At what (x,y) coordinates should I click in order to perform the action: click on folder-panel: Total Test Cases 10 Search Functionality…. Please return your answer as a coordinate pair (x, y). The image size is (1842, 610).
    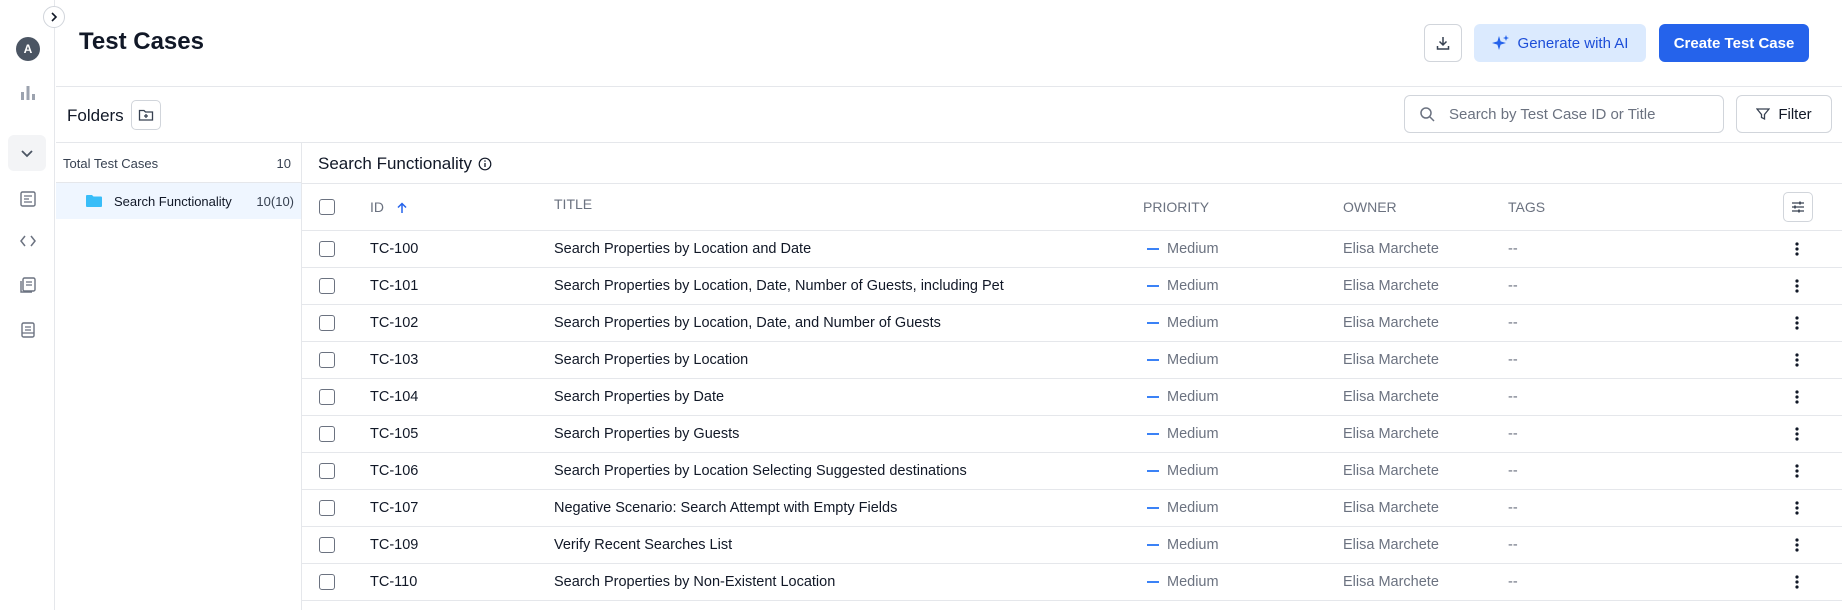
    Looking at the image, I should click on (179, 376).